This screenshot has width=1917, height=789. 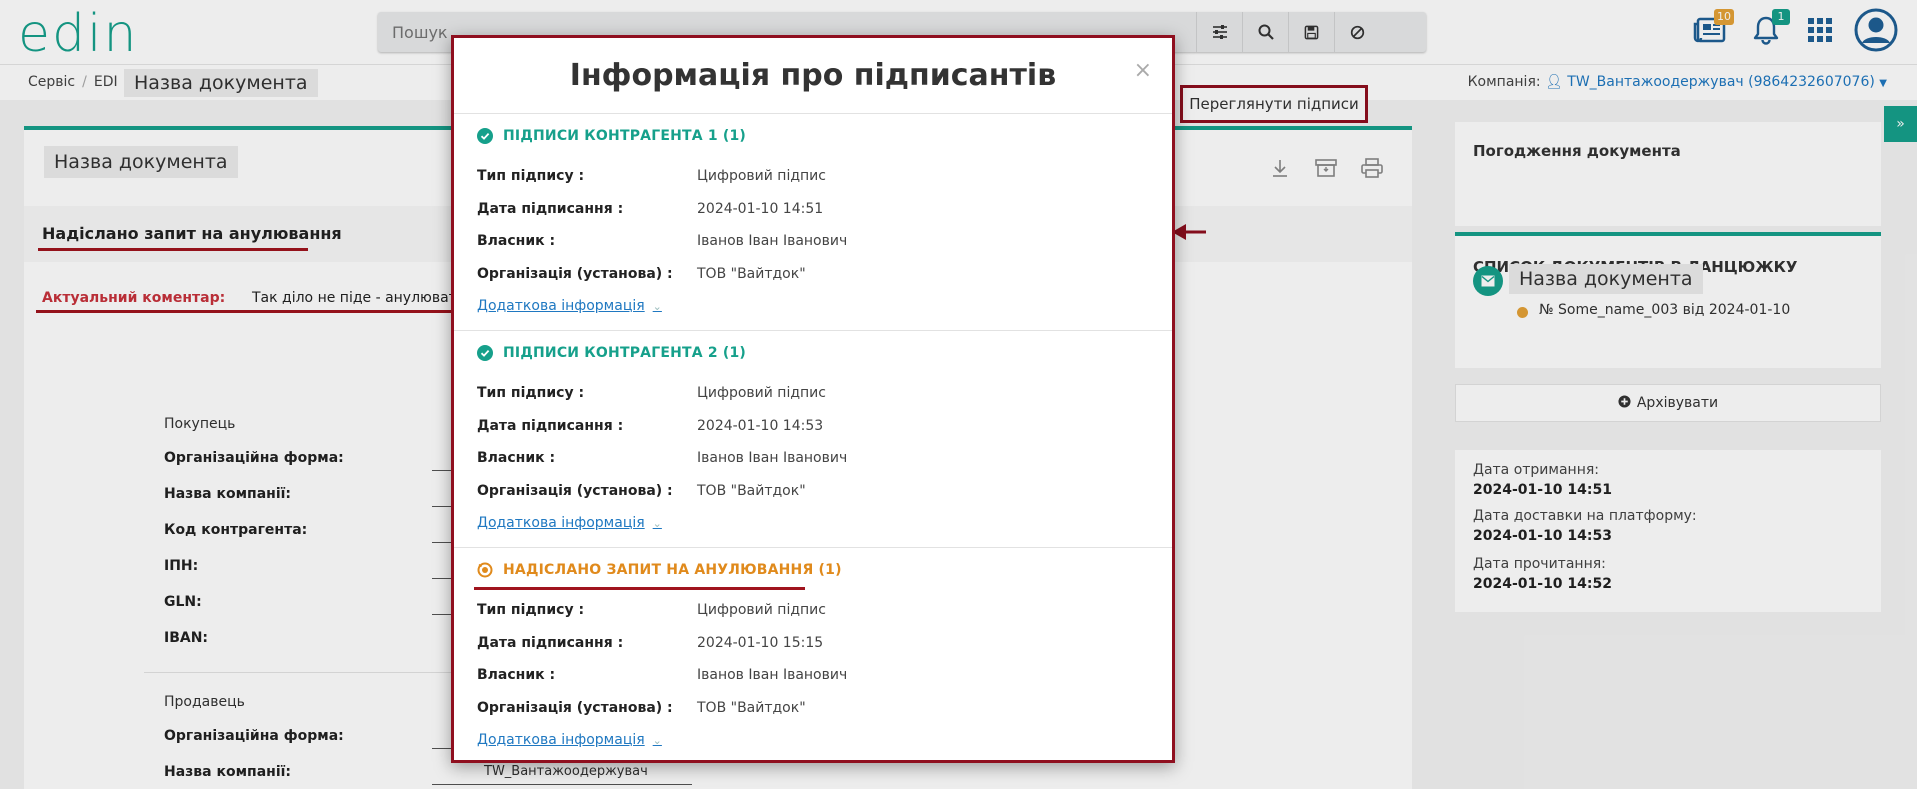 I want to click on cancel-request-icon, so click(x=485, y=570).